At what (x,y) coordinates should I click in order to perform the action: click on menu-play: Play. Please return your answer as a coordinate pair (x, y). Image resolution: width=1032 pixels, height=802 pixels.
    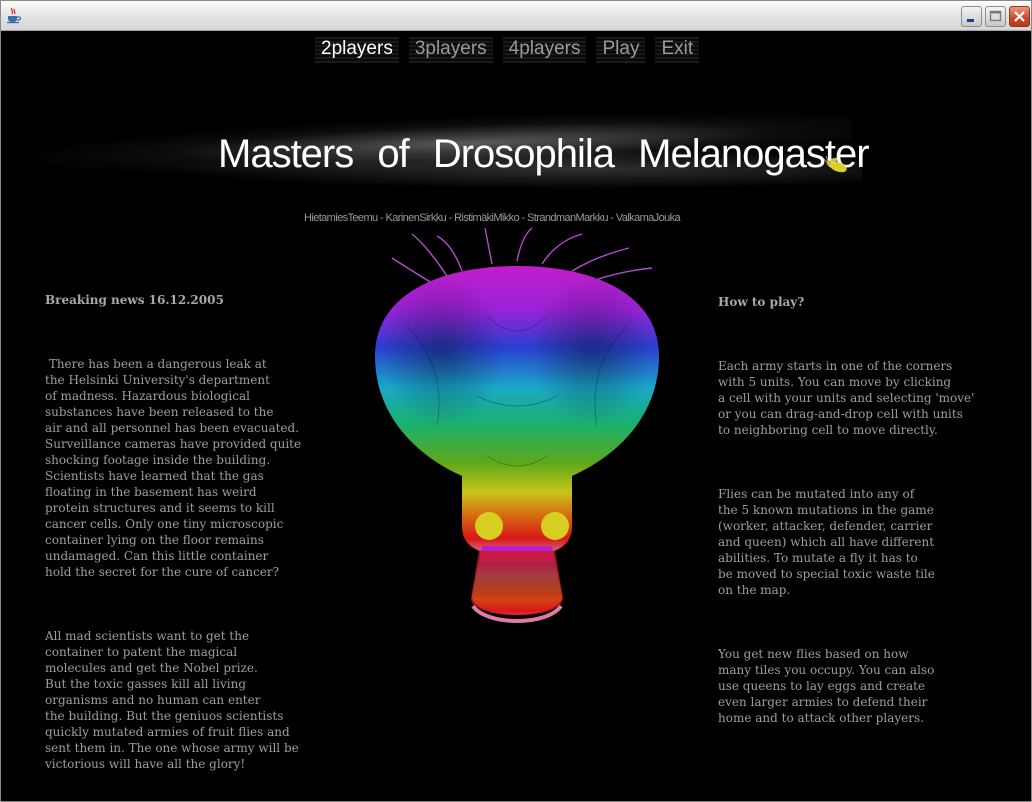
    Looking at the image, I should click on (621, 50).